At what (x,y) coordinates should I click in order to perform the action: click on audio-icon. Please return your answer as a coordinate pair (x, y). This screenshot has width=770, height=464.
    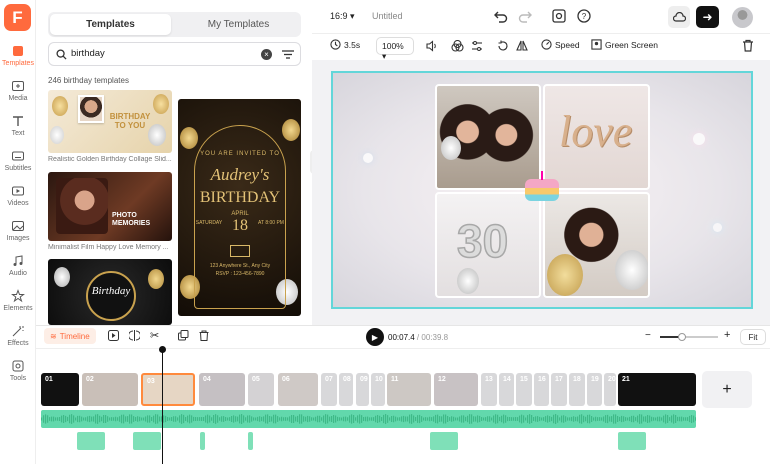
    Looking at the image, I should click on (18, 260).